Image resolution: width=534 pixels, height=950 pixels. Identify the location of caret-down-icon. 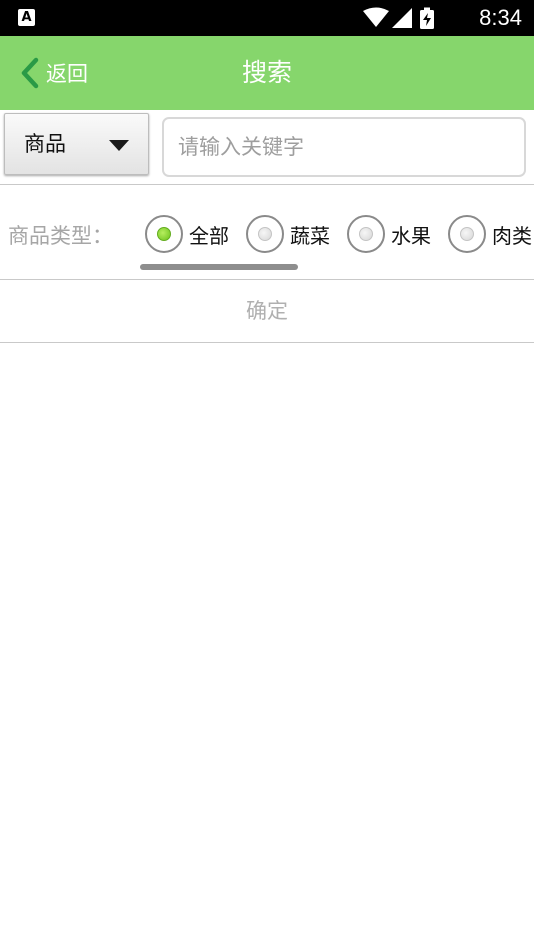
(119, 145).